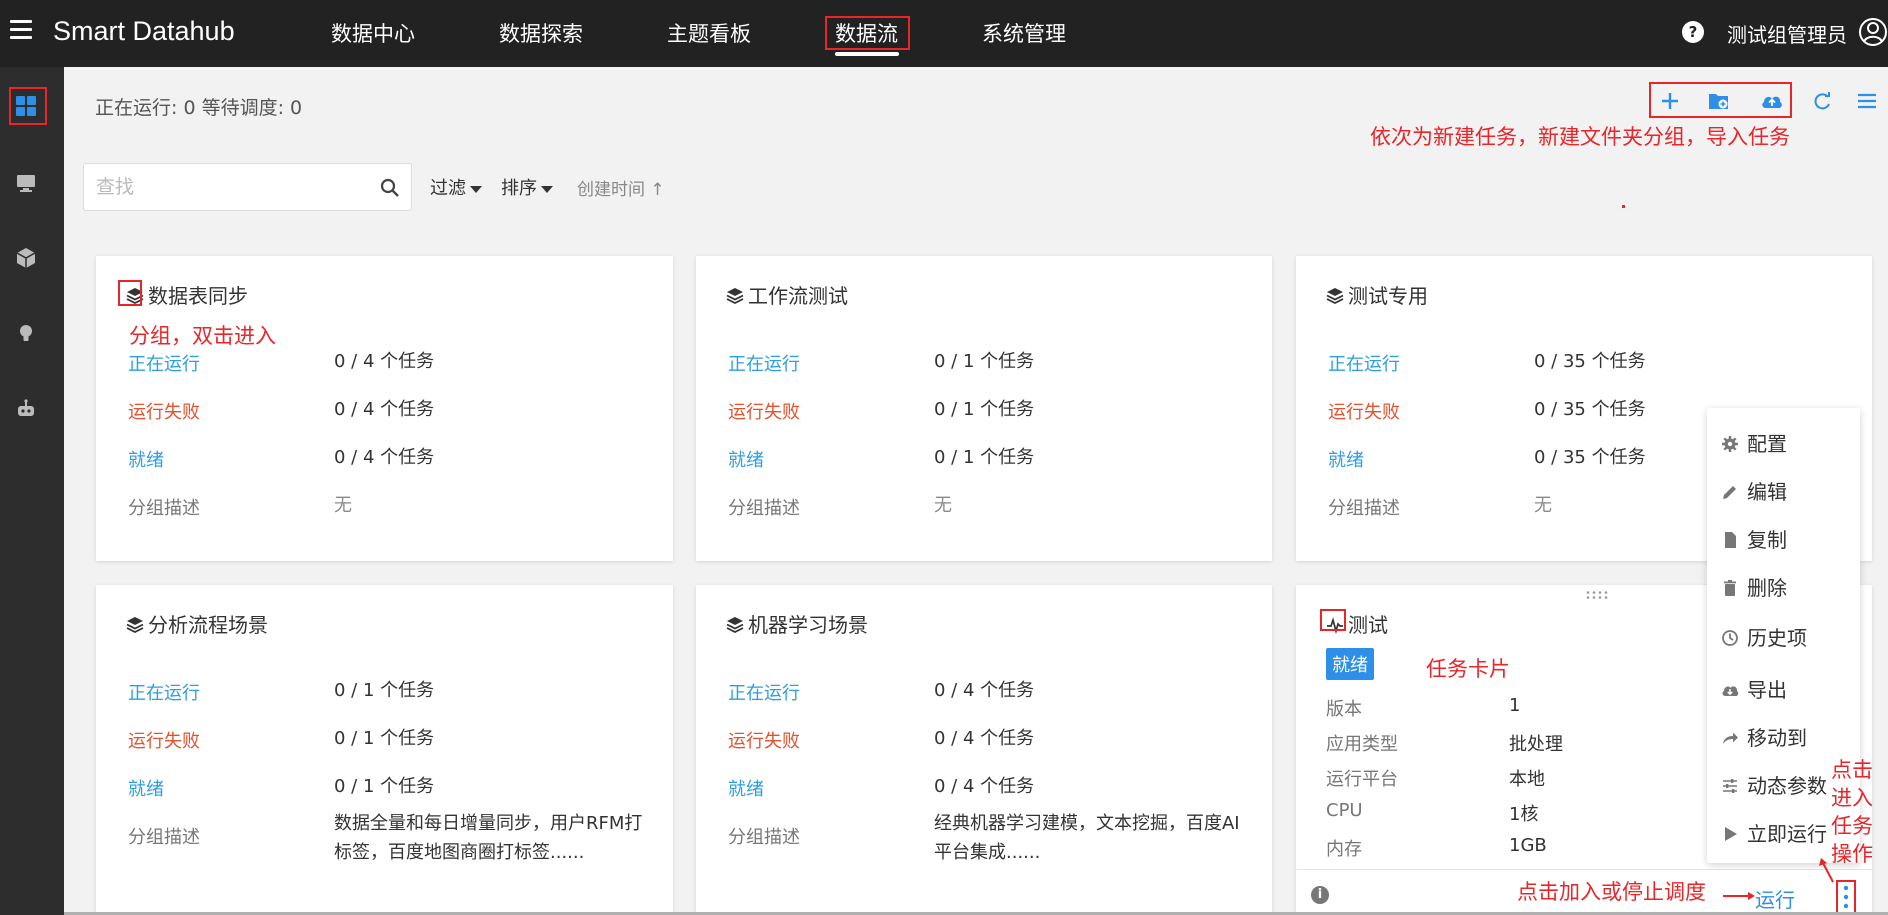 This screenshot has width=1888, height=915. What do you see at coordinates (1823, 101) in the screenshot?
I see `refresh-icon` at bounding box center [1823, 101].